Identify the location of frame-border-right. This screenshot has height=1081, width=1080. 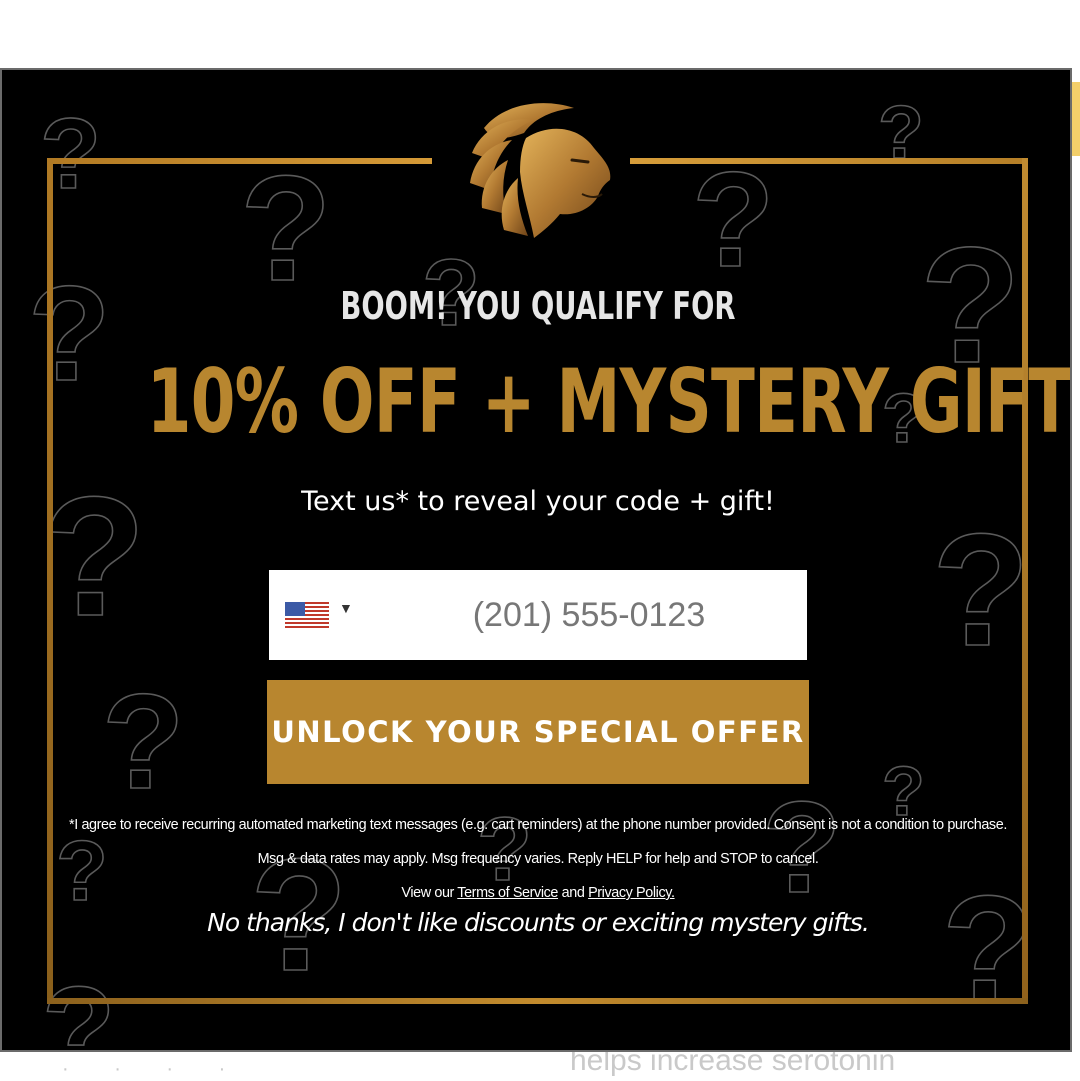
(1025, 581).